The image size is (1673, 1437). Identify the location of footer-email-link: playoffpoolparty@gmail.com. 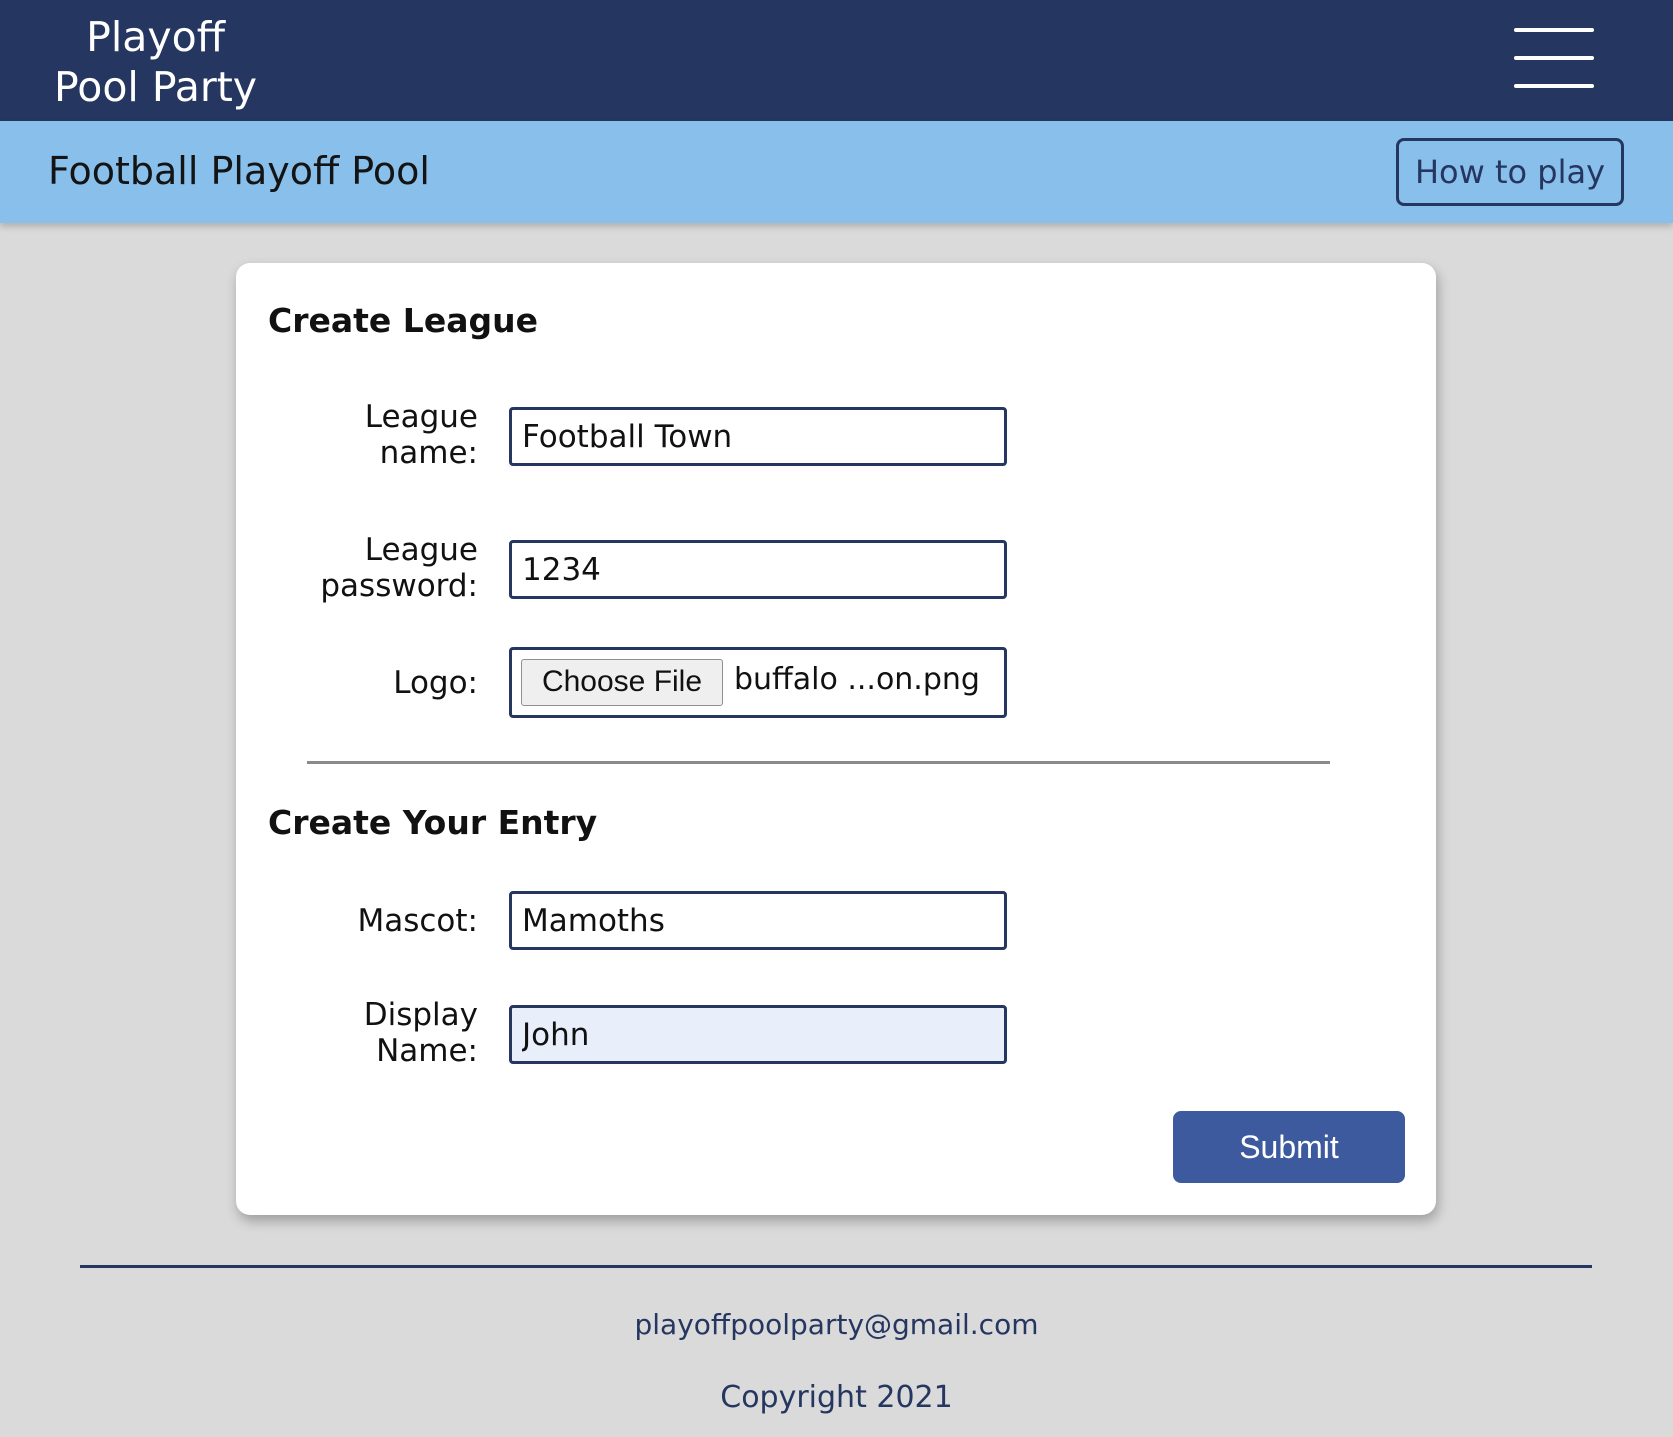
(836, 1324).